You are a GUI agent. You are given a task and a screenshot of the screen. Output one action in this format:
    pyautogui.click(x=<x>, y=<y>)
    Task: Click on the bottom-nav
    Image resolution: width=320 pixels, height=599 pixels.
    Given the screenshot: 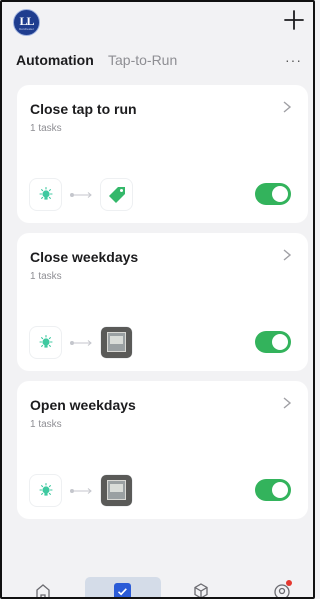 What is the action you would take?
    pyautogui.click(x=157, y=587)
    